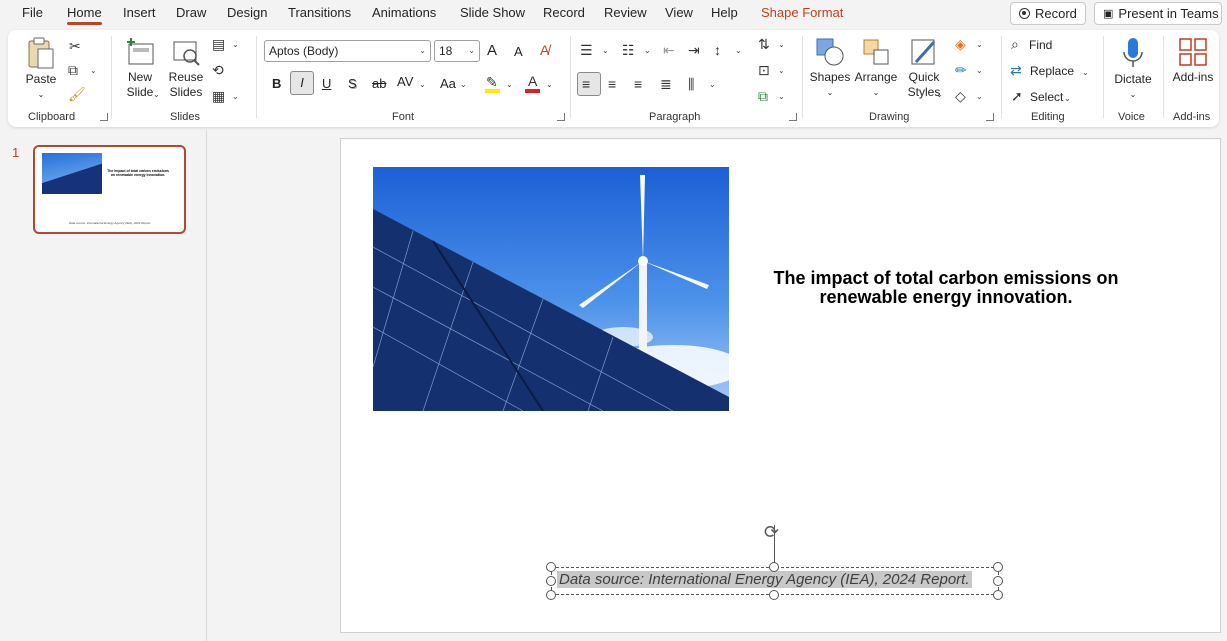 The height and width of the screenshot is (641, 1227). Describe the element at coordinates (781, 96) in the screenshot. I see `smartart-chevron-icon: ⌄` at that location.